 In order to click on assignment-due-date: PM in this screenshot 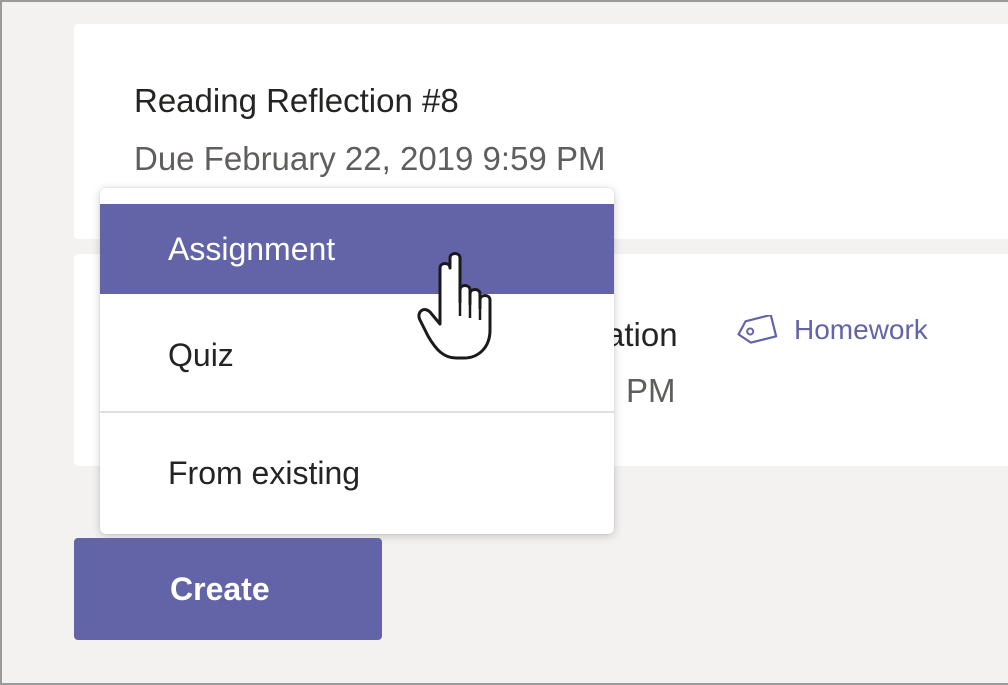, I will do `click(651, 390)`.